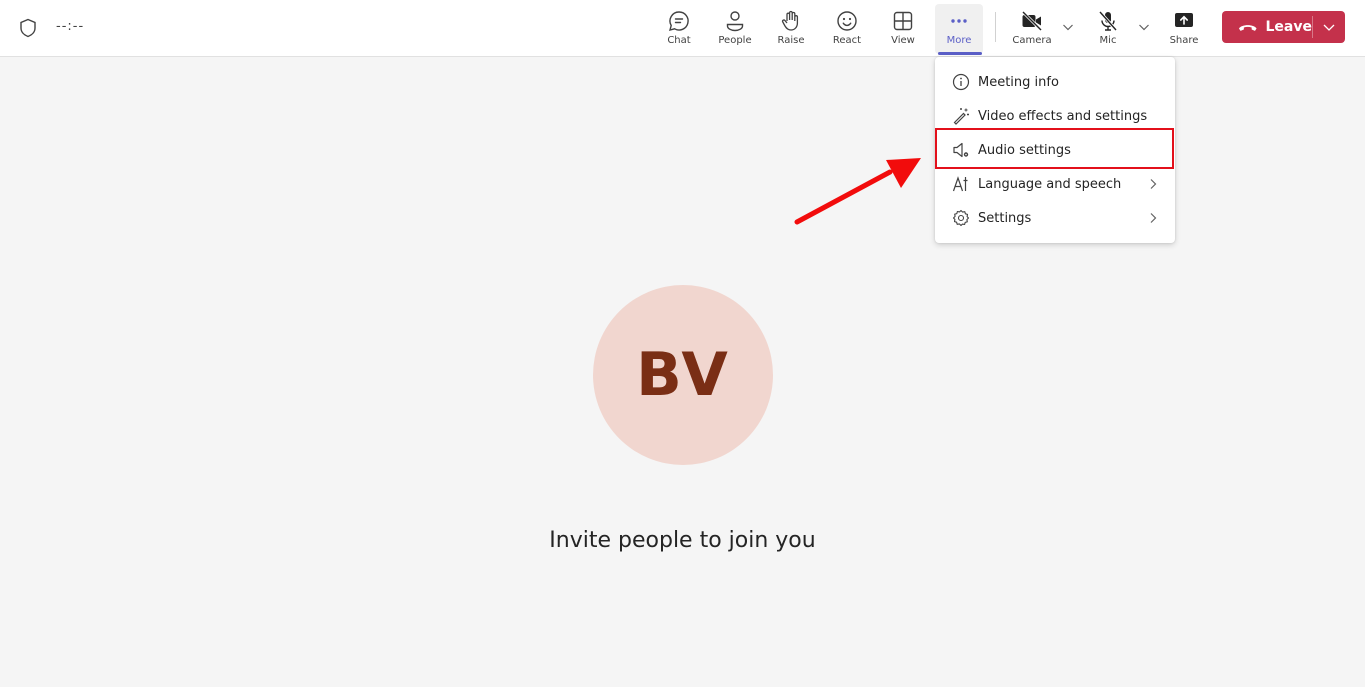  I want to click on chat-button: Chat, so click(679, 29).